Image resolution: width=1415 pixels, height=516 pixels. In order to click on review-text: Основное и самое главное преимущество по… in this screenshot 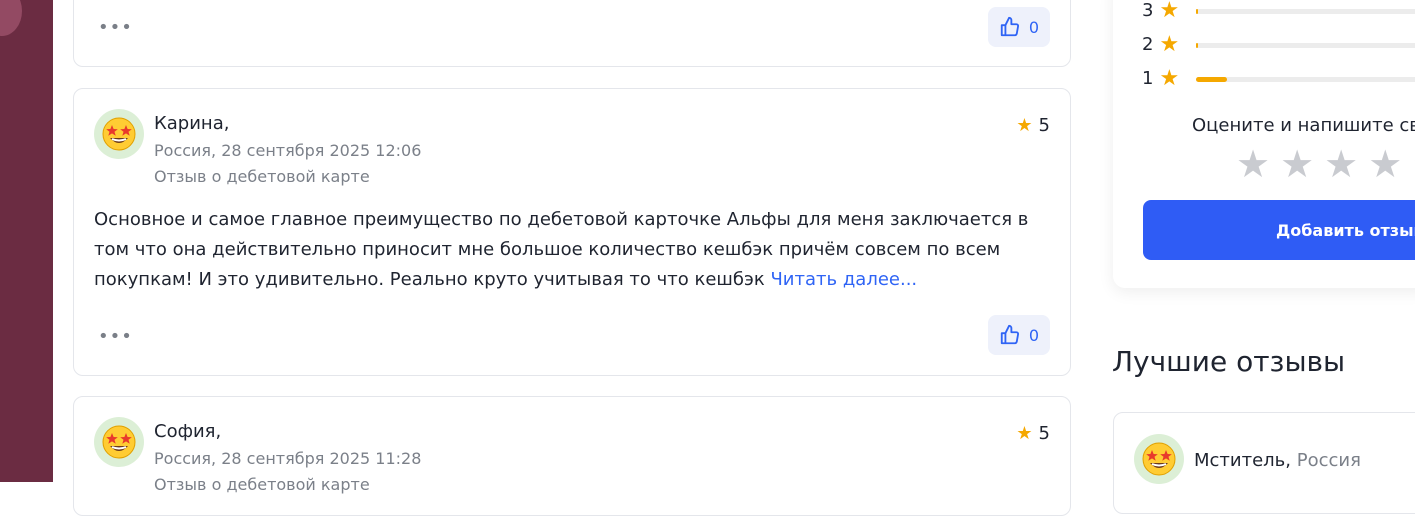, I will do `click(574, 250)`.